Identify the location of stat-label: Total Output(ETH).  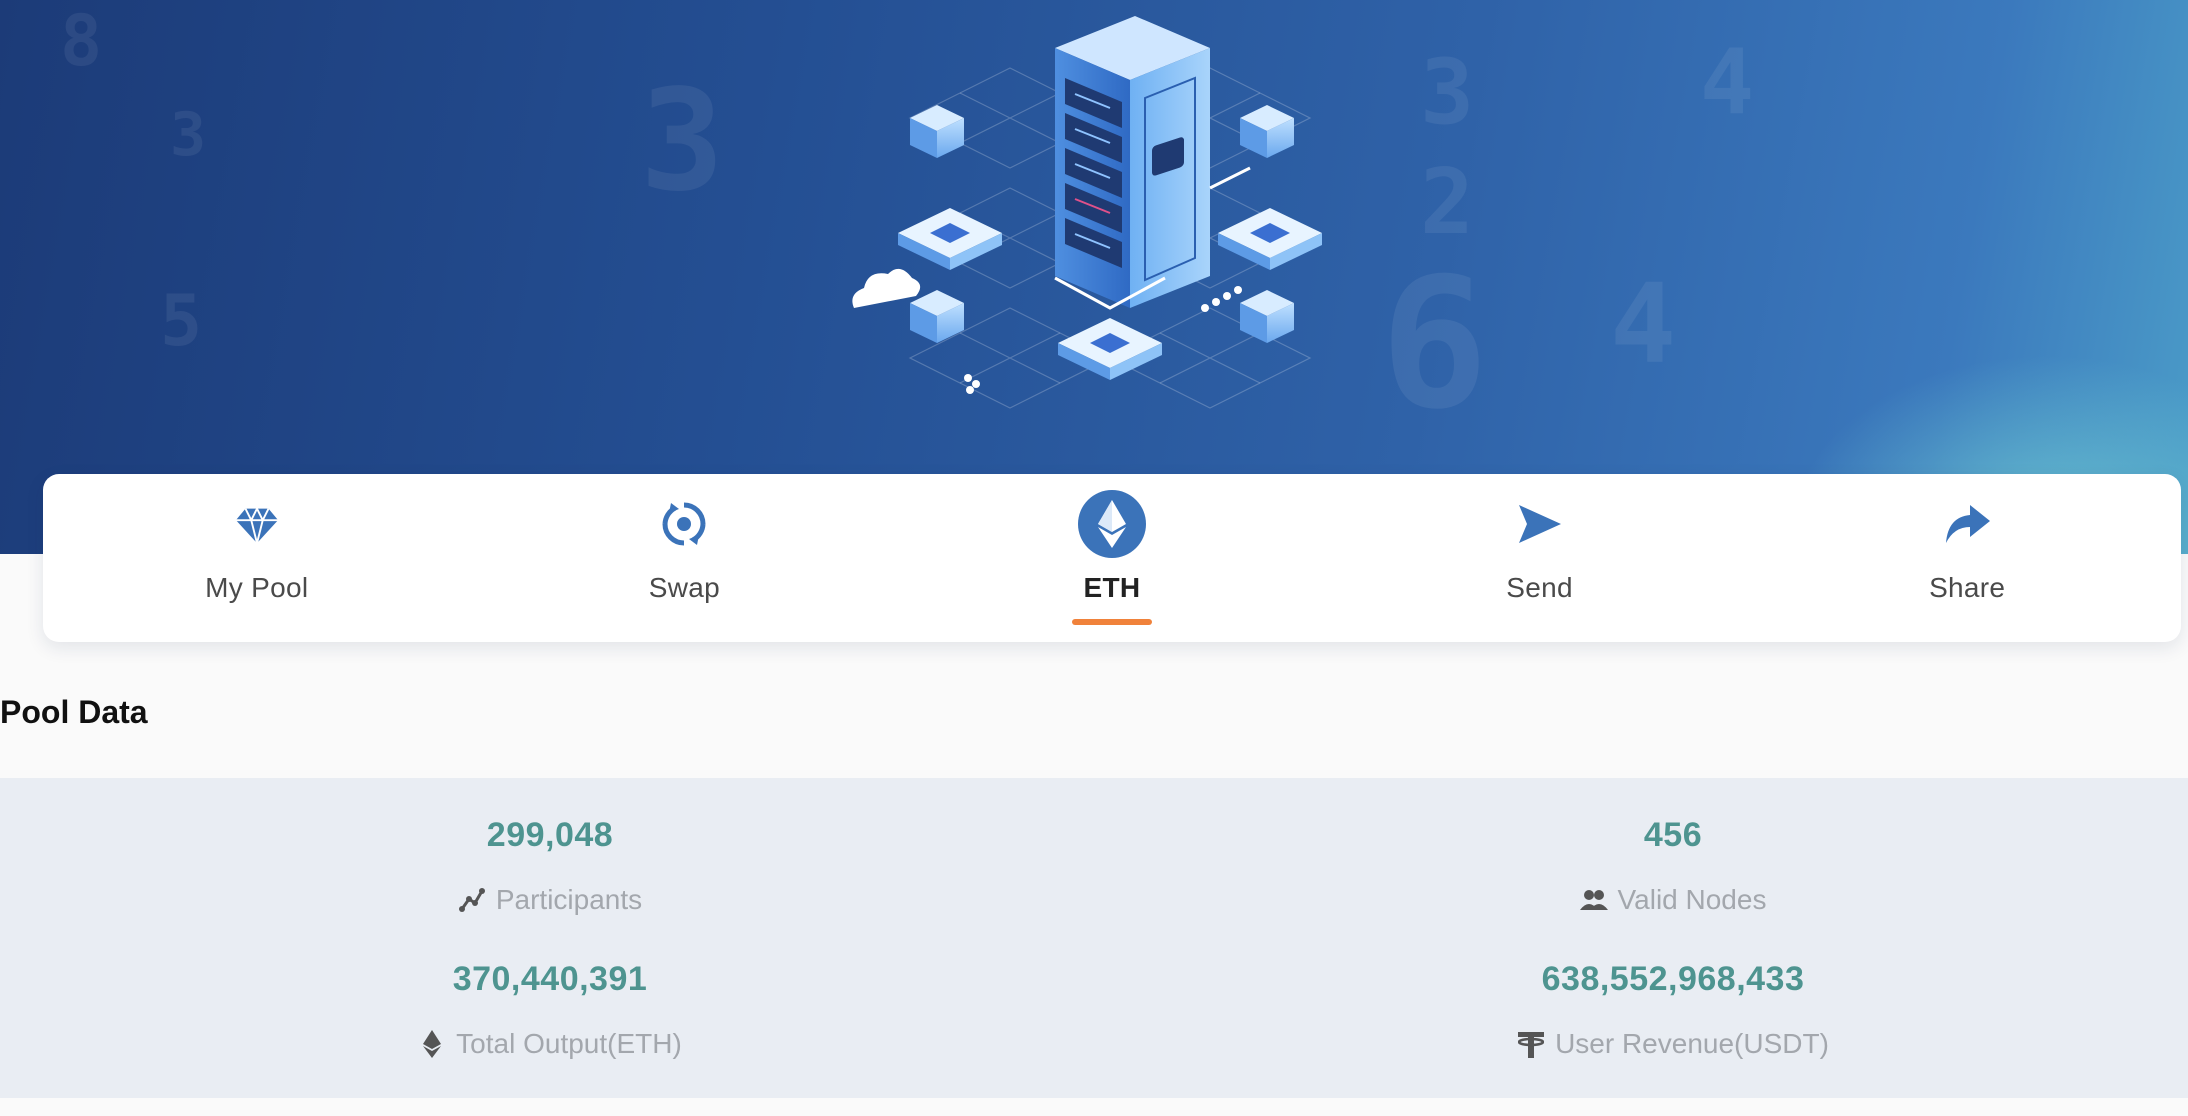
(569, 1043).